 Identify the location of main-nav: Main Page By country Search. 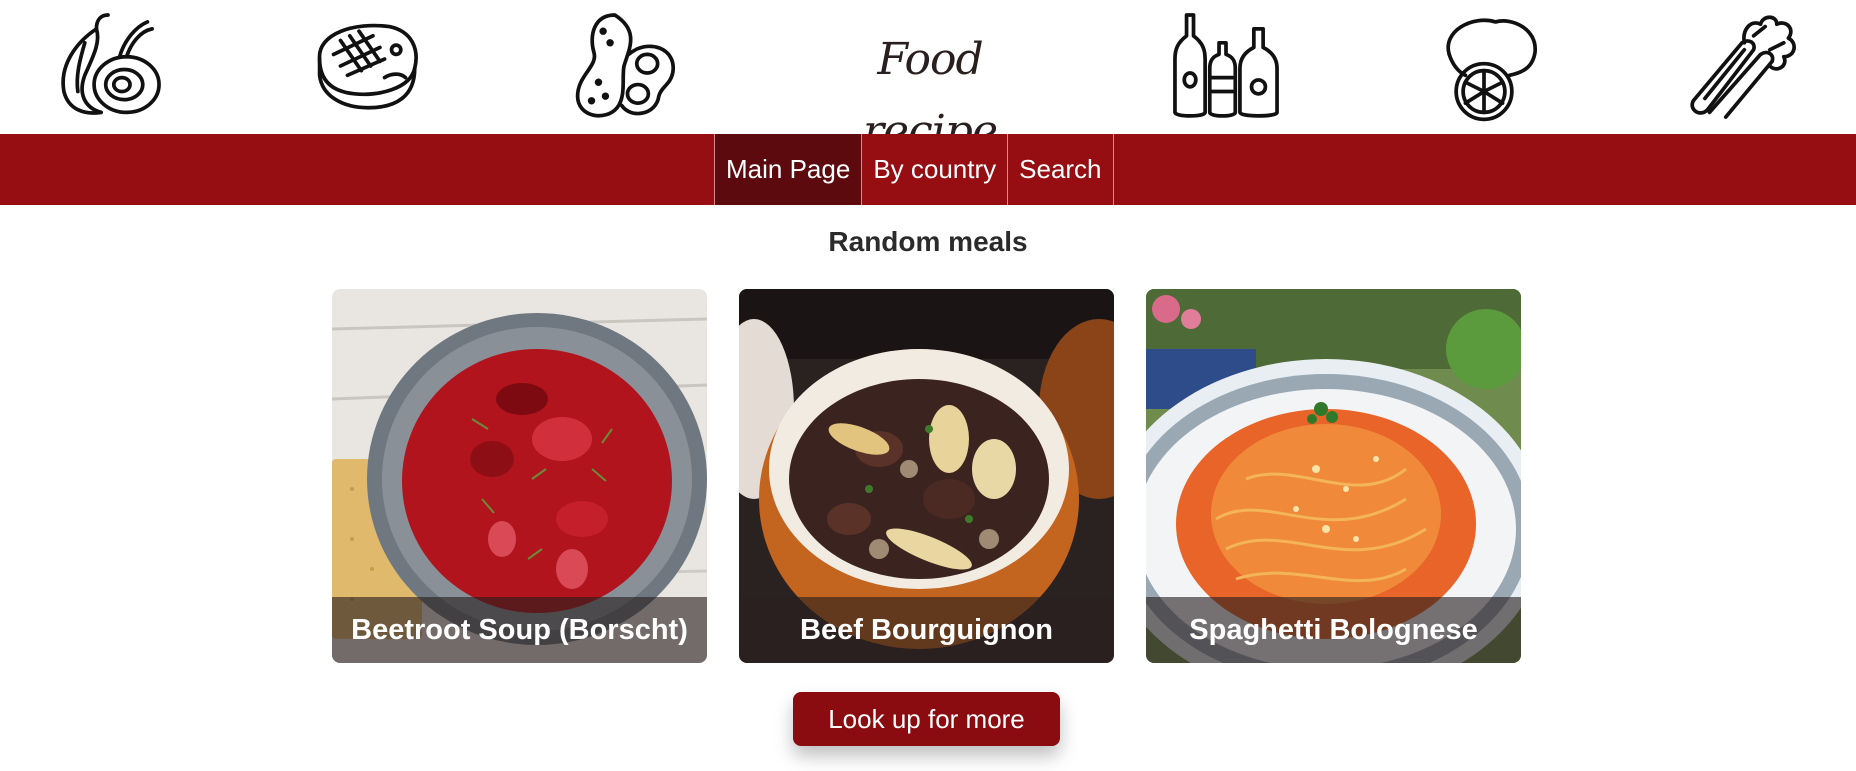
(928, 169).